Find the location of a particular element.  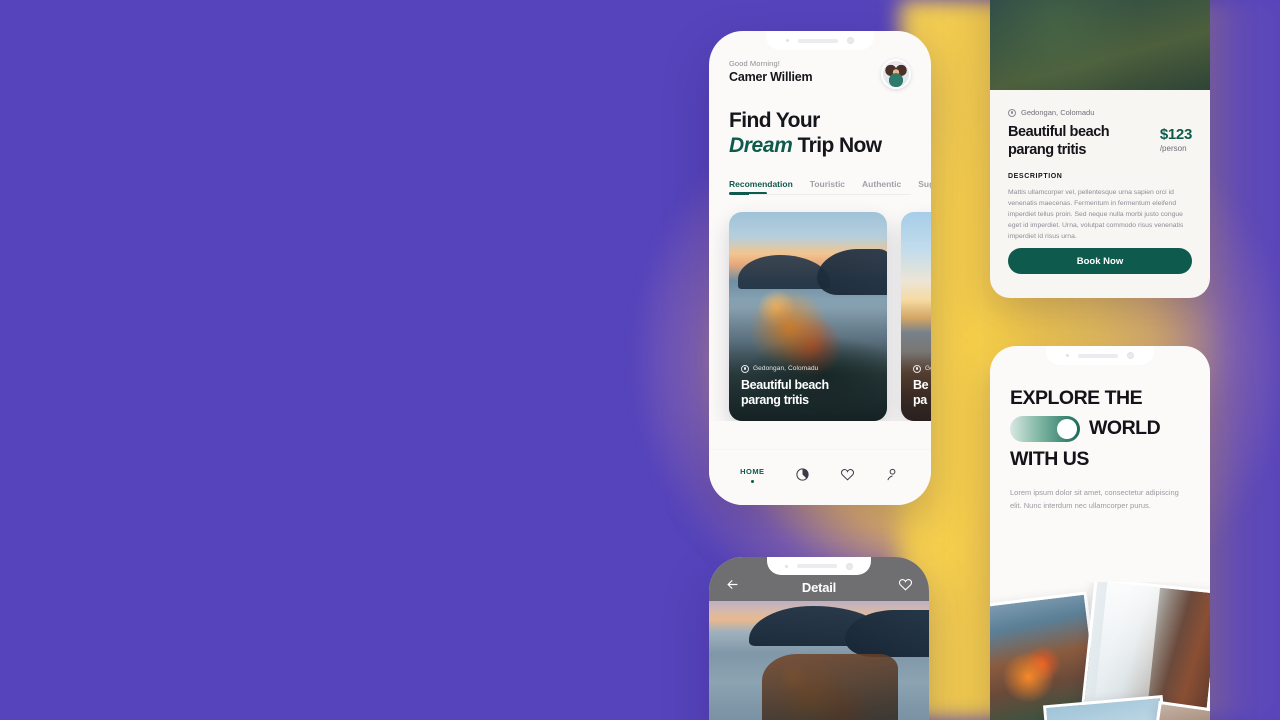

explore-heading-line-2-row: WORLD is located at coordinates (1100, 428).